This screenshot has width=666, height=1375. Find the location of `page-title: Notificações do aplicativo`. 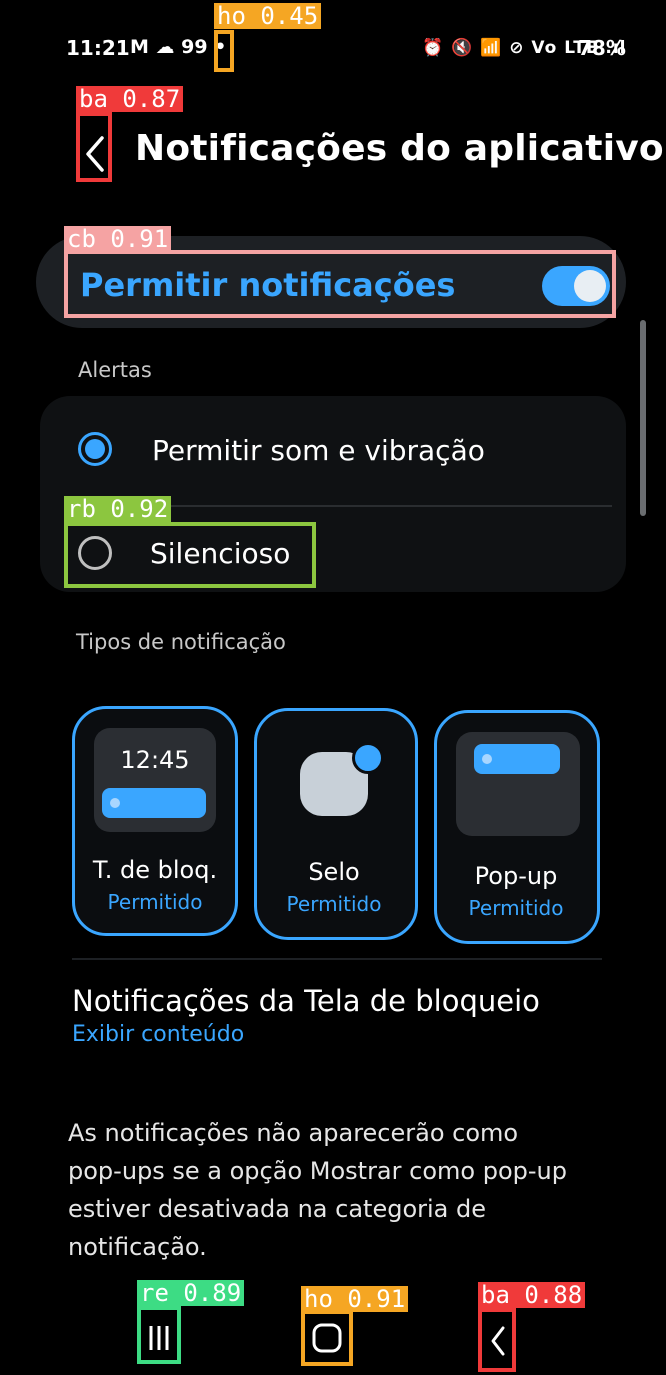

page-title: Notificações do aplicativo is located at coordinates (399, 148).